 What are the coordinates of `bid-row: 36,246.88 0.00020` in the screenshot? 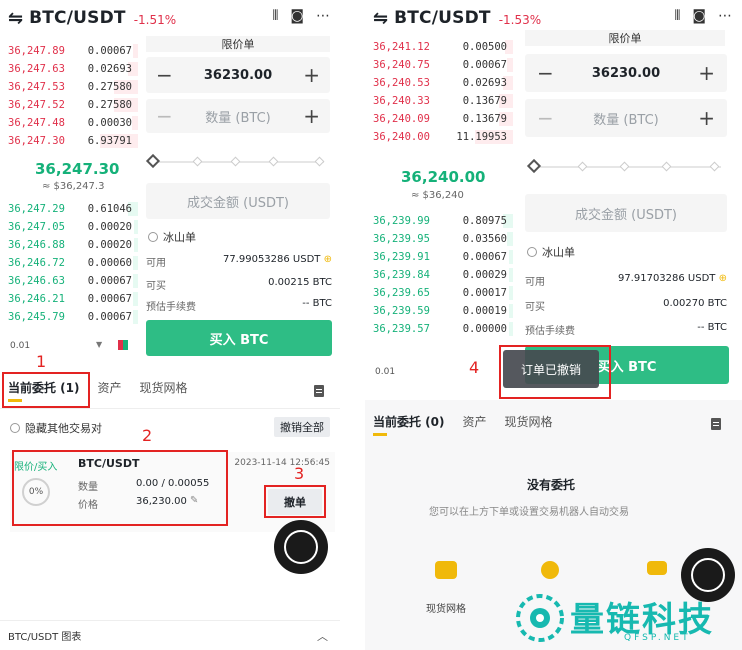 It's located at (69, 245).